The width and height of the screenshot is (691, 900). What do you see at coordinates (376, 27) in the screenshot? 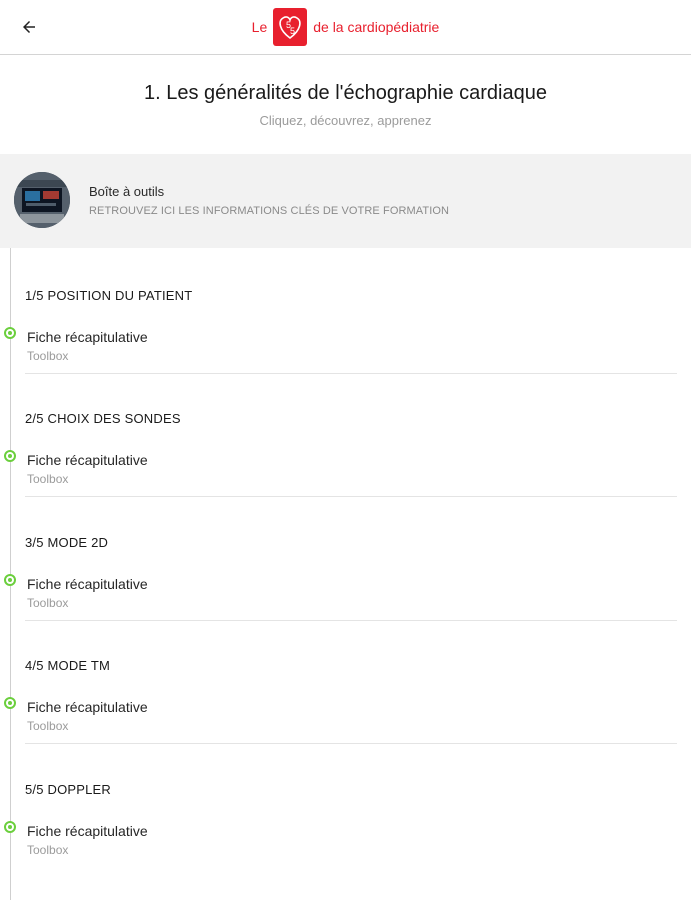
I see `brand-suffix: de la cardiopédiatrie` at bounding box center [376, 27].